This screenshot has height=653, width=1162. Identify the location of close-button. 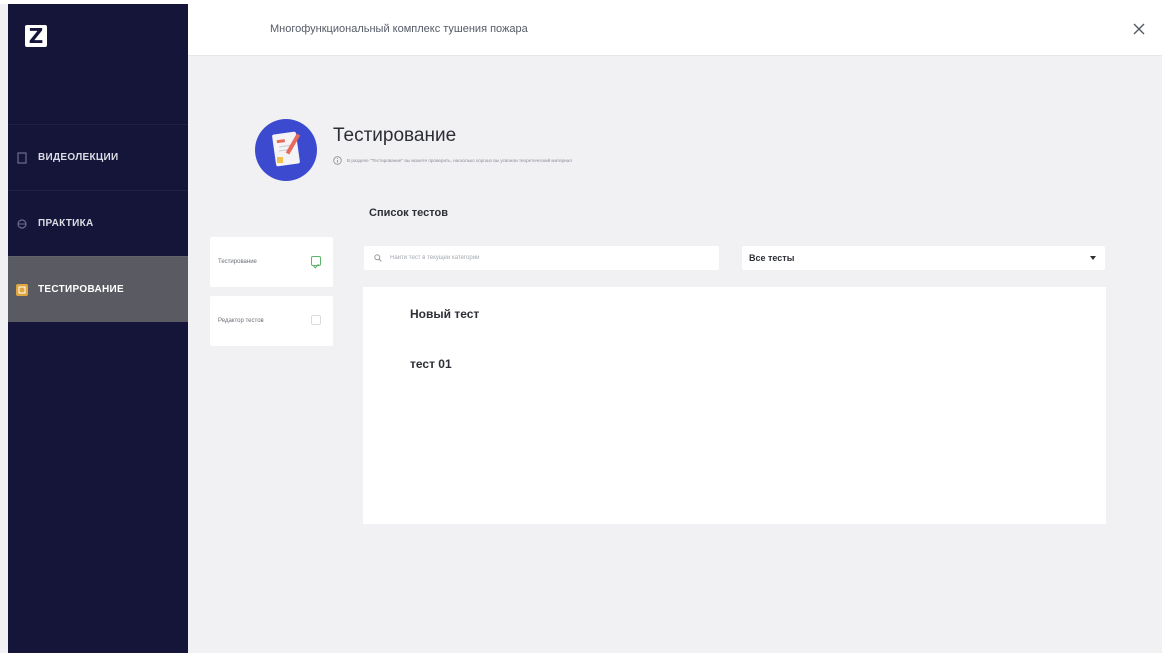
(1139, 29).